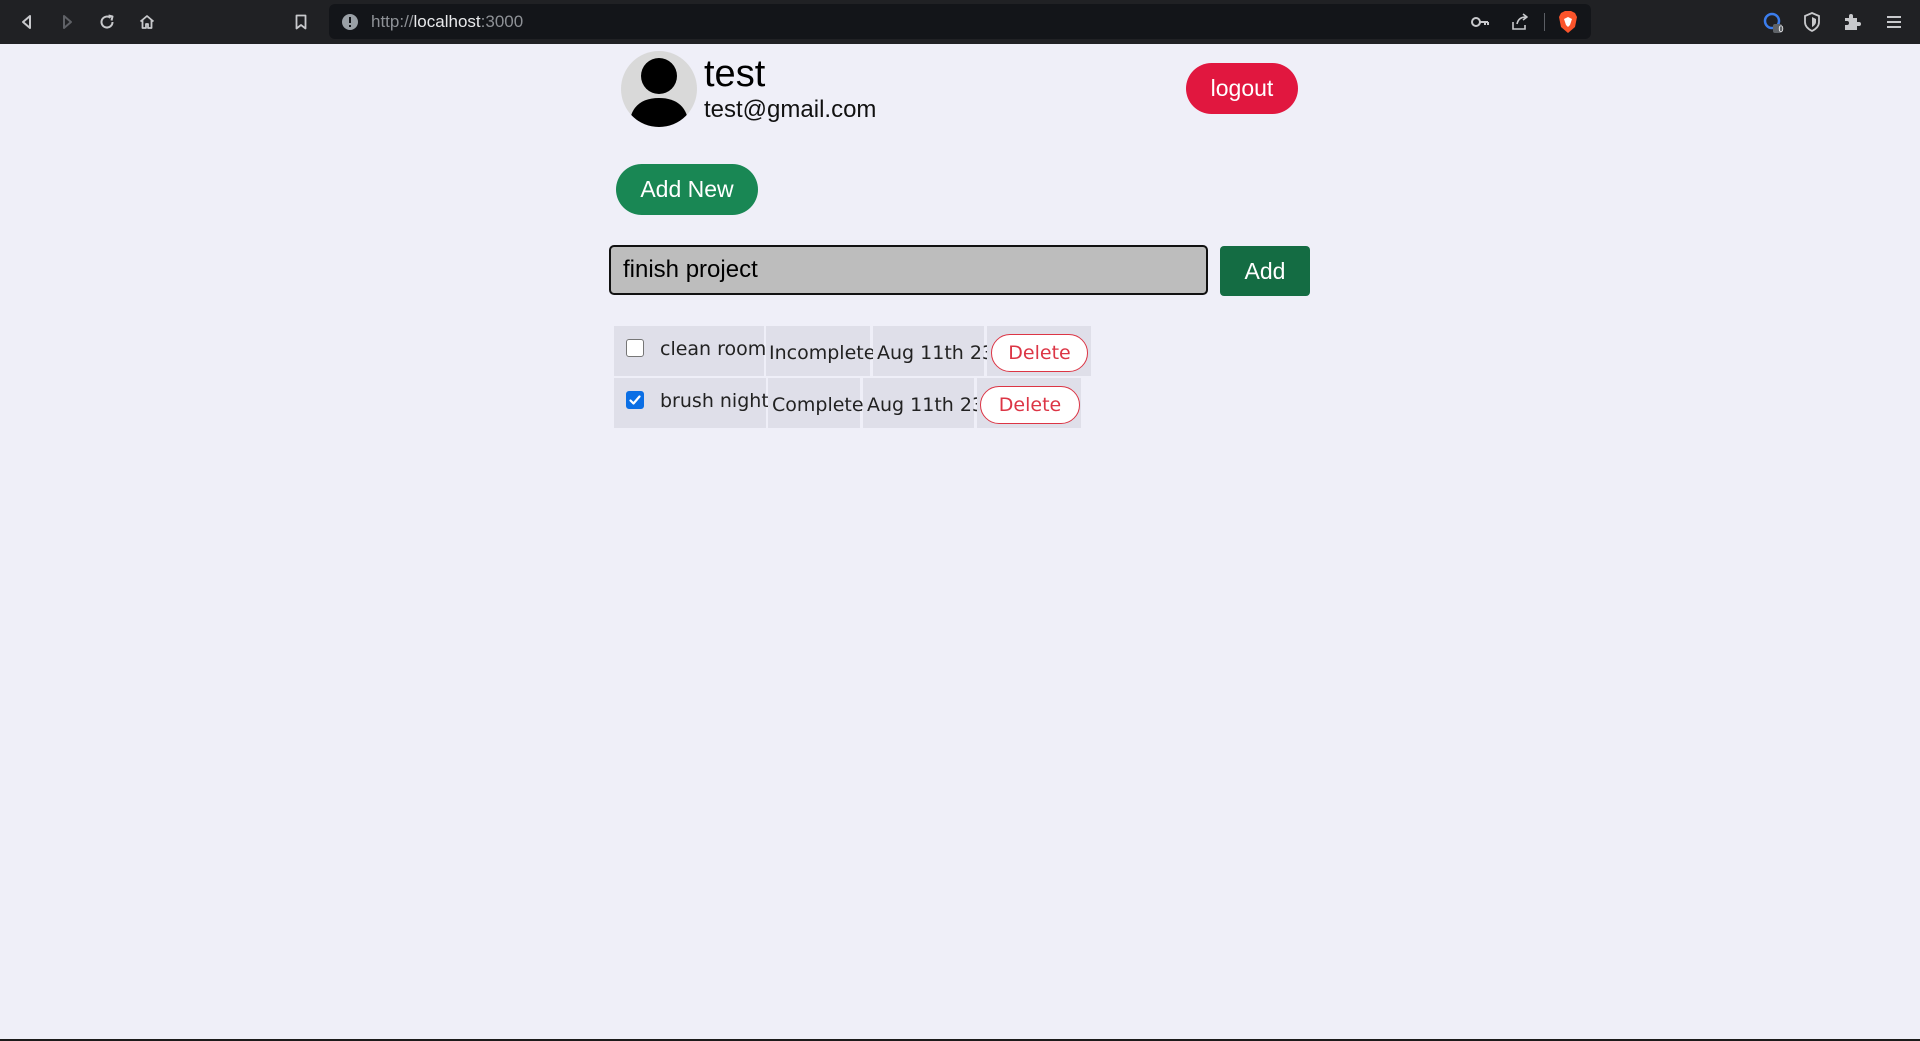 The height and width of the screenshot is (1041, 1920). Describe the element at coordinates (27, 22) in the screenshot. I see `back-icon` at that location.